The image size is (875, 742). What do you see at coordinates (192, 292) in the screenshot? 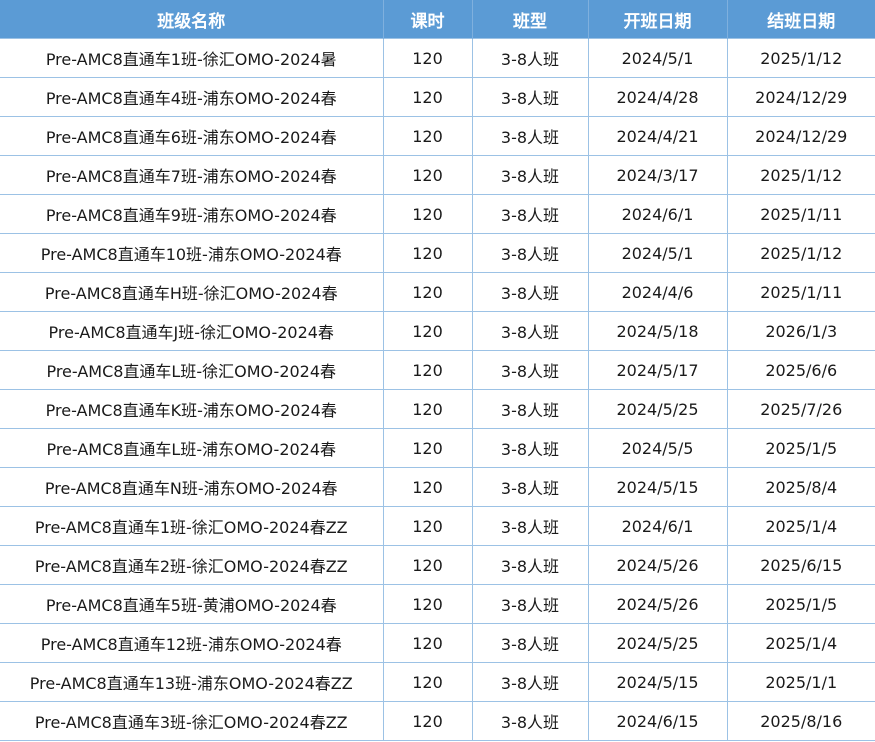
I see `cell-class-name: Pre-AMC8直通车H班-徐汇OMO-2024春` at bounding box center [192, 292].